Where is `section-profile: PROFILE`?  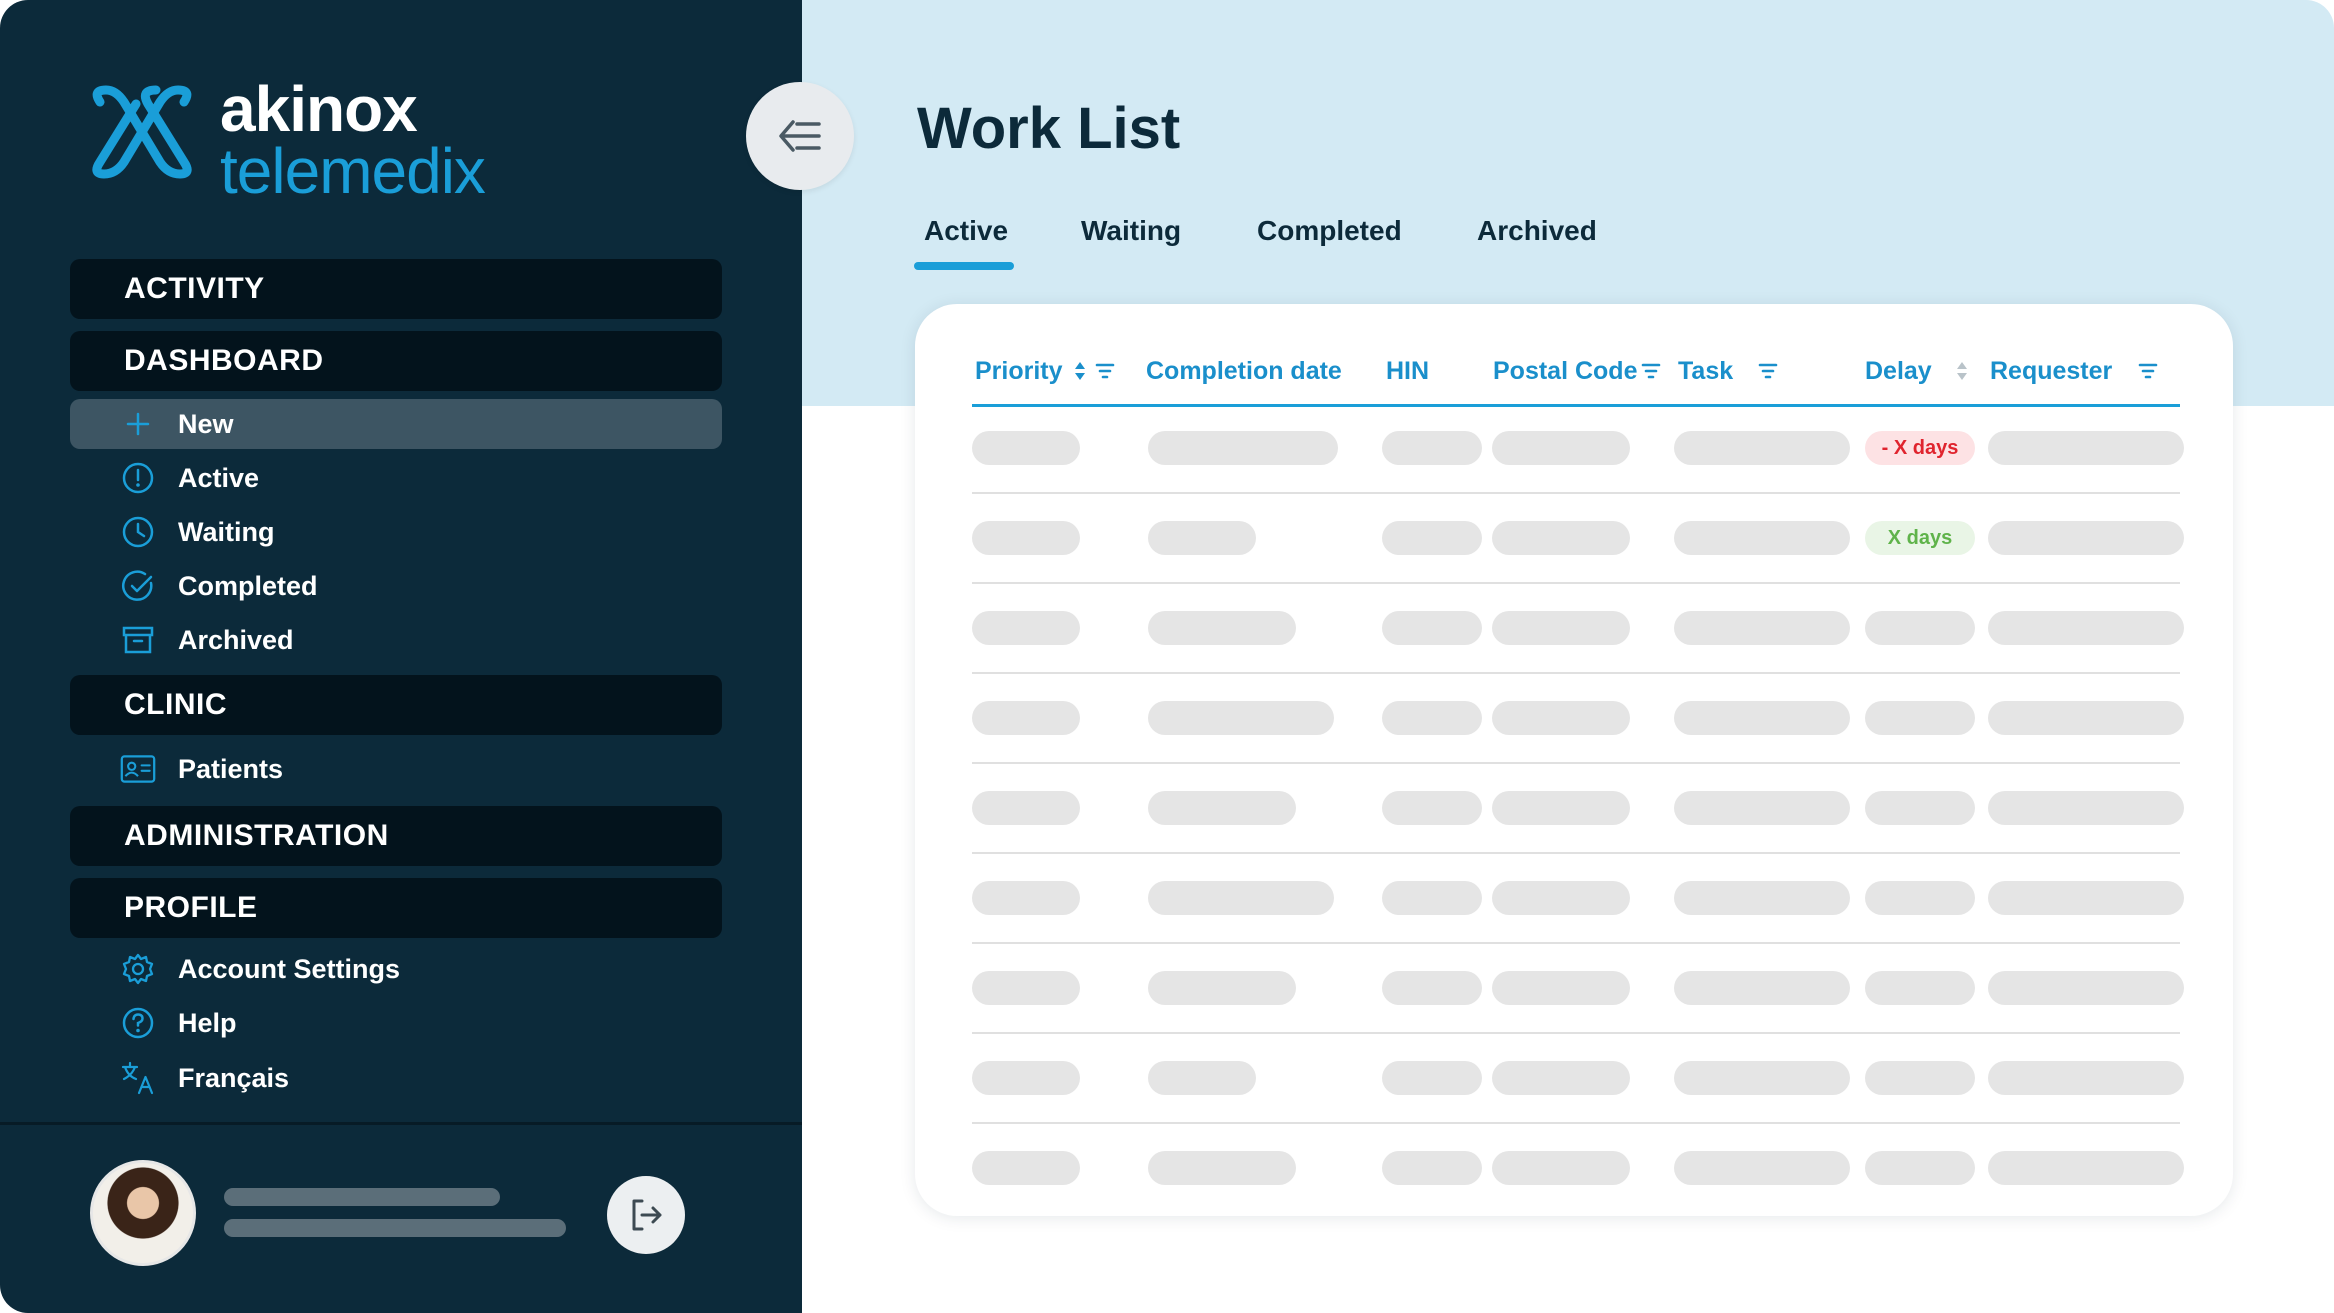 section-profile: PROFILE is located at coordinates (396, 908).